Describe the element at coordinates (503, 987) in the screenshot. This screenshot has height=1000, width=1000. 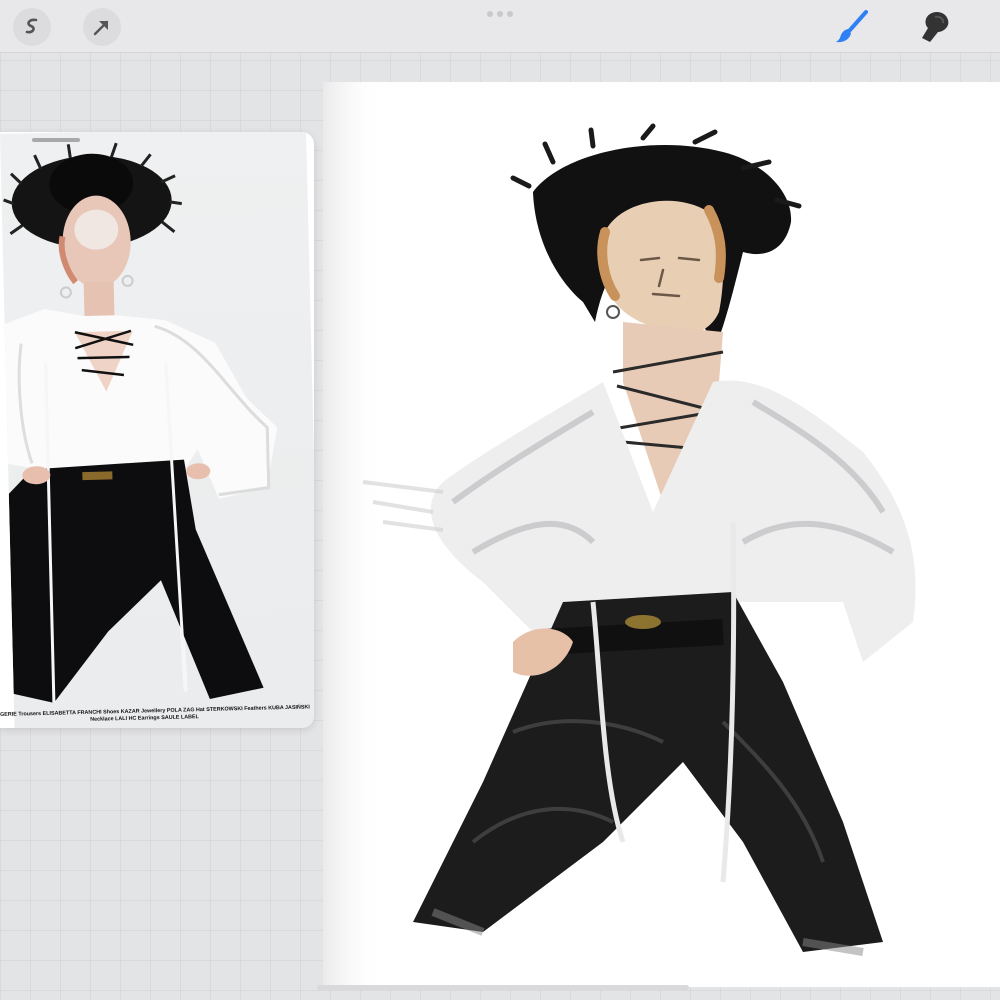
I see `home-indicator` at that location.